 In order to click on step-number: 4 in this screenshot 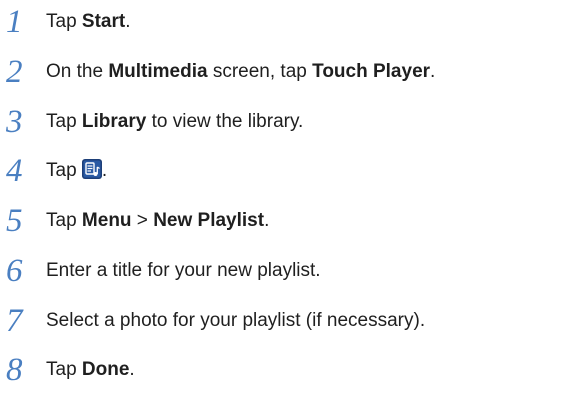, I will do `click(14, 171)`.